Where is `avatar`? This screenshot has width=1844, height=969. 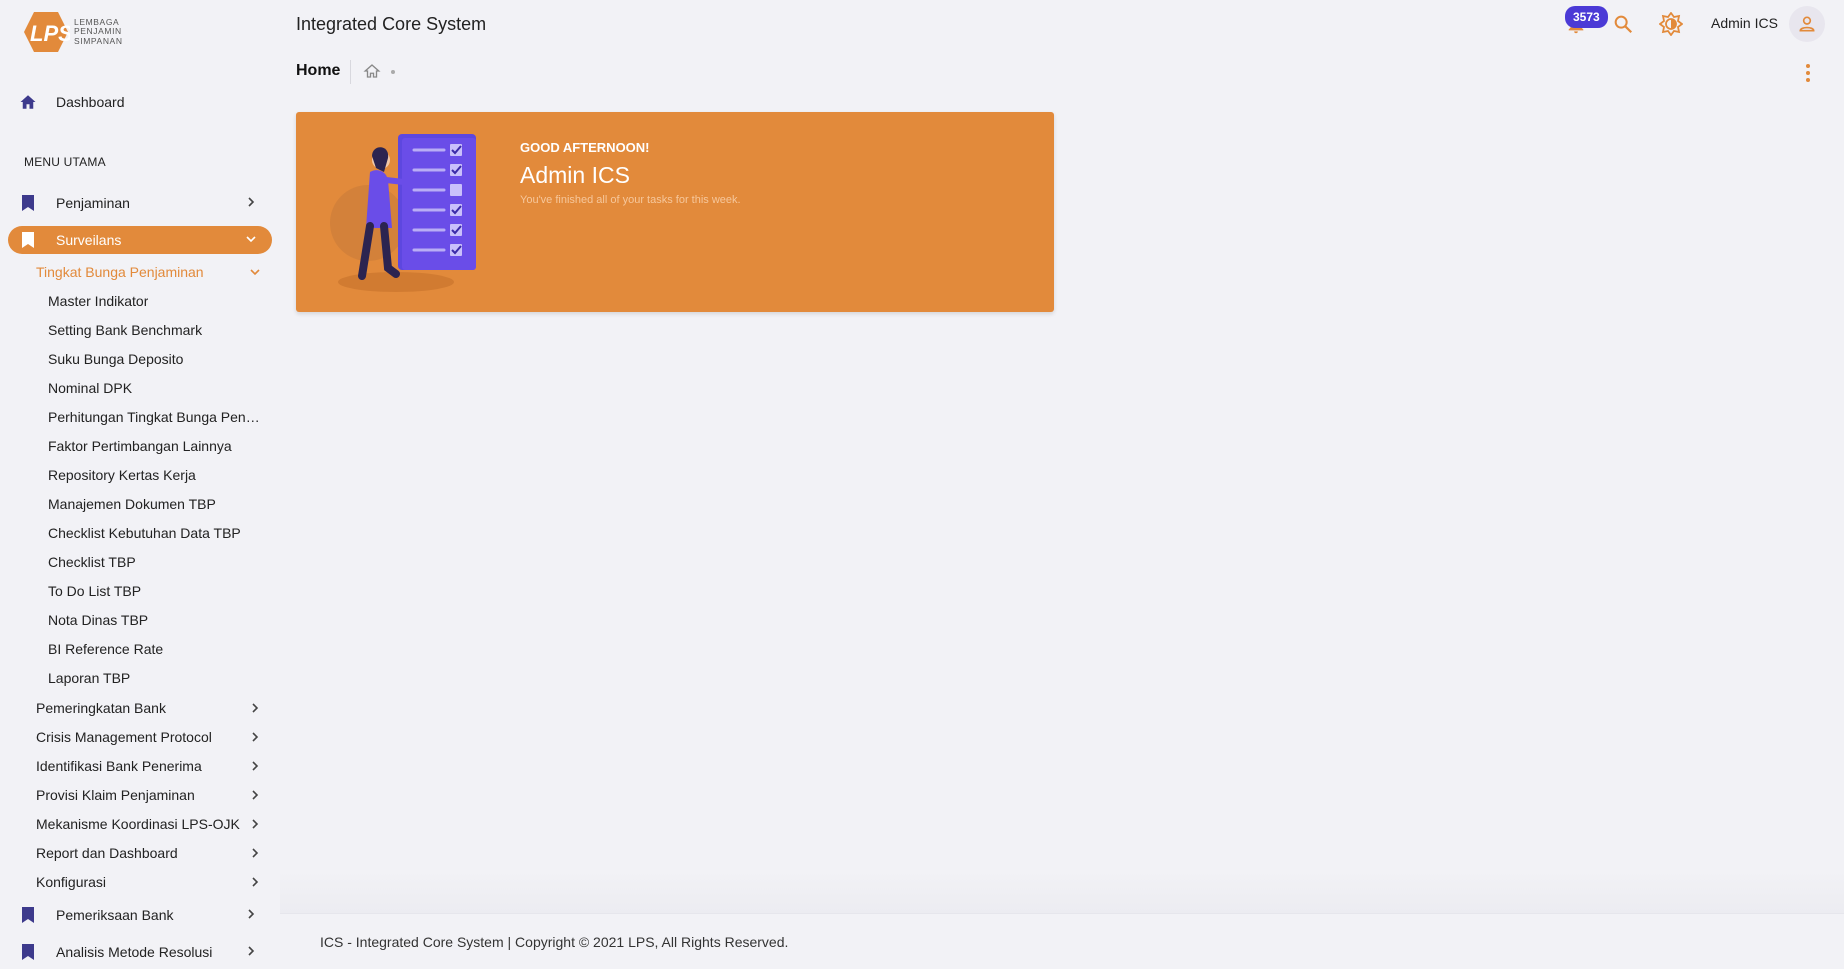
avatar is located at coordinates (1807, 24).